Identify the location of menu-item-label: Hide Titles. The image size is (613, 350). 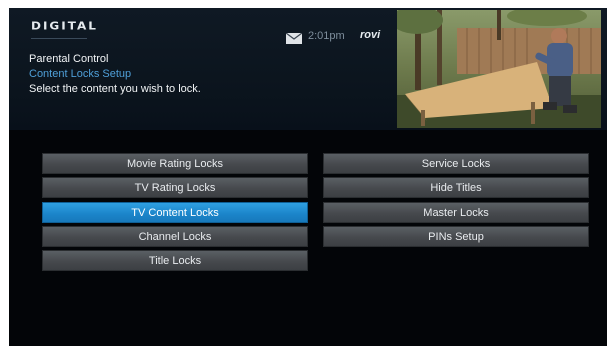
(456, 188).